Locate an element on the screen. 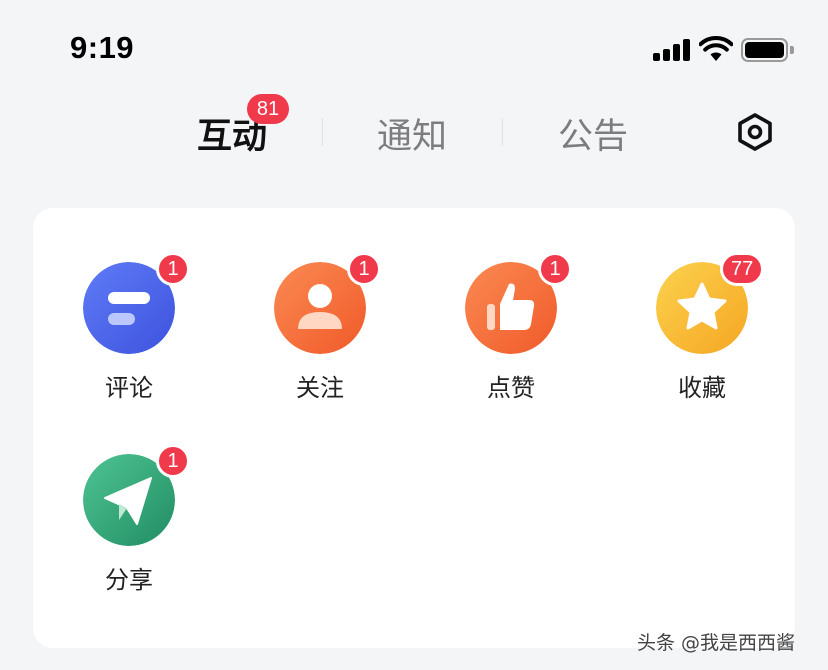 This screenshot has height=670, width=828. grid-item-share: 1 分享 is located at coordinates (131, 497).